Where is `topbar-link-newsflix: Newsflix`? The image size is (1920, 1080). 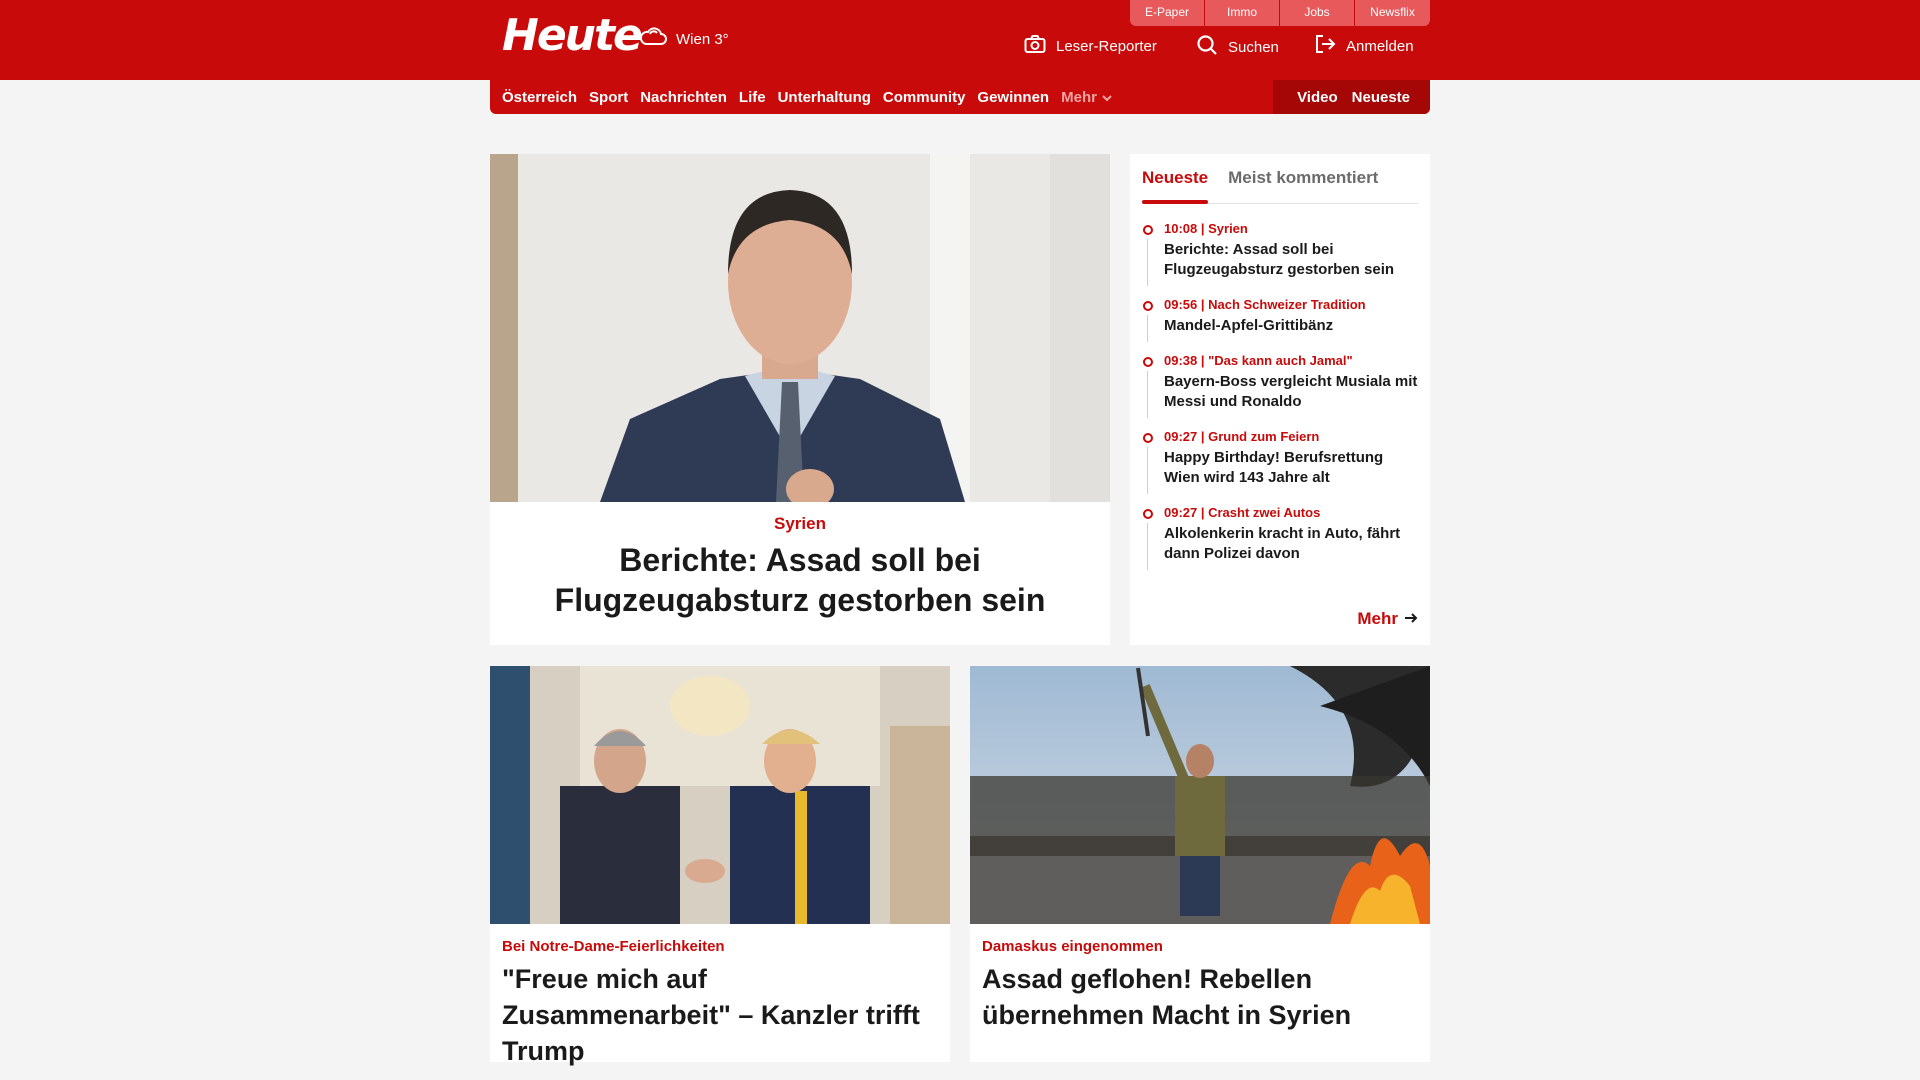
topbar-link-newsflix: Newsflix is located at coordinates (1392, 13).